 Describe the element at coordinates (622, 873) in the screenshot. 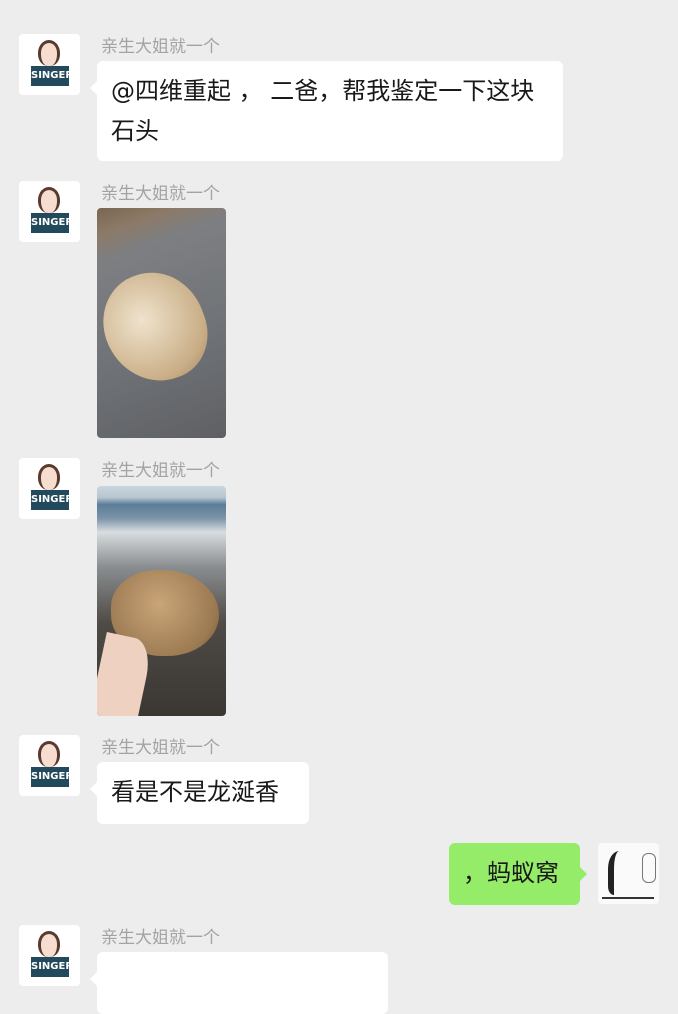

I see `avatar-sketch-icon` at that location.